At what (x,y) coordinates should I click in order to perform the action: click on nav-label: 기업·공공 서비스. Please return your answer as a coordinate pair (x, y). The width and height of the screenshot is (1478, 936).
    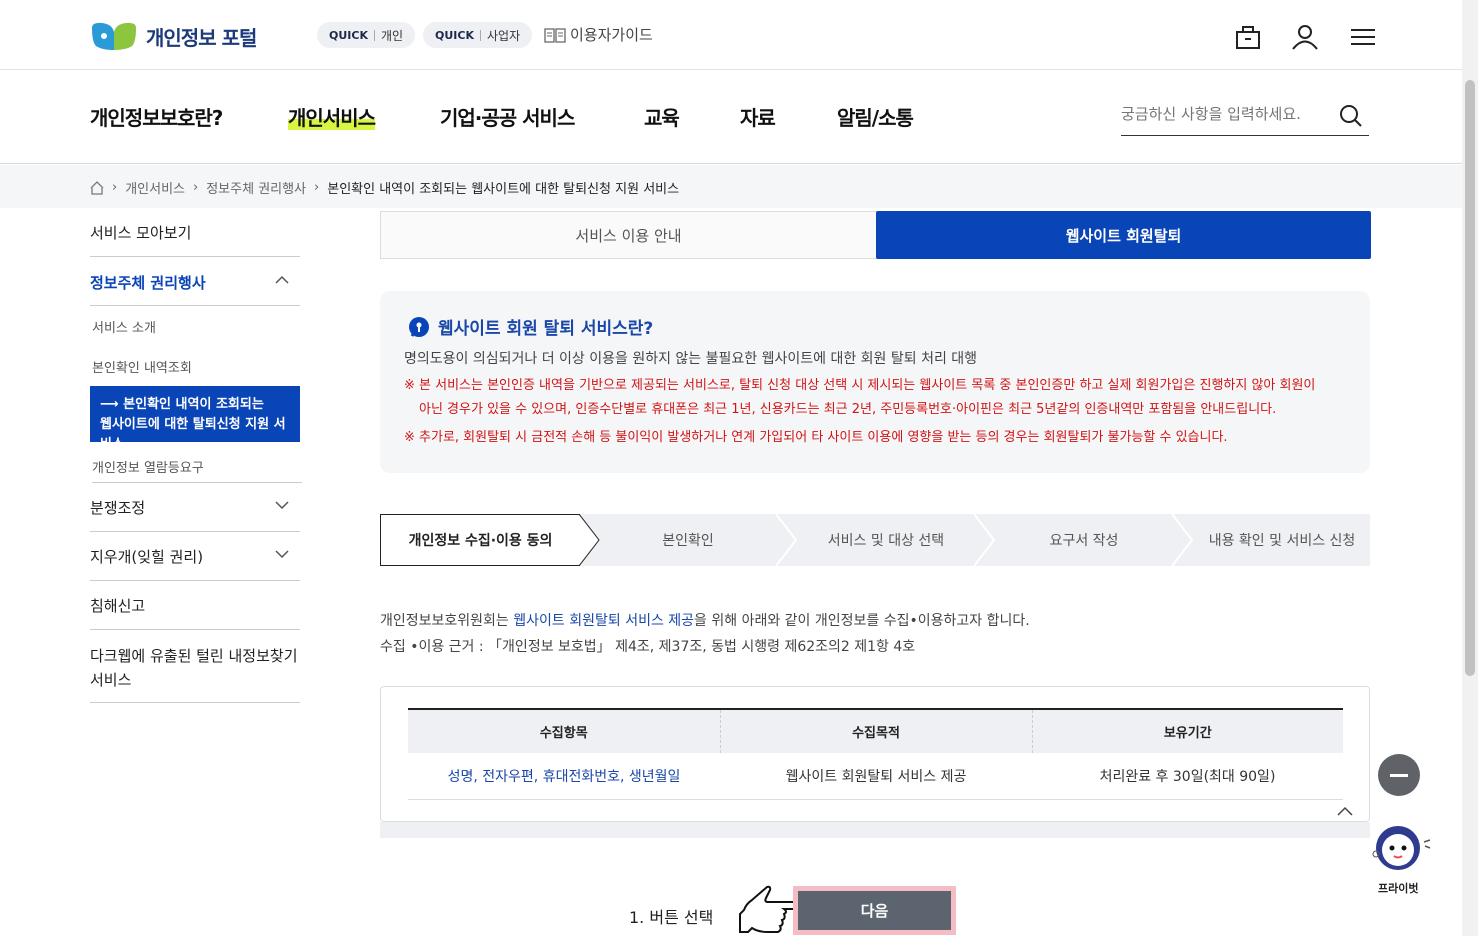
    Looking at the image, I should click on (507, 118).